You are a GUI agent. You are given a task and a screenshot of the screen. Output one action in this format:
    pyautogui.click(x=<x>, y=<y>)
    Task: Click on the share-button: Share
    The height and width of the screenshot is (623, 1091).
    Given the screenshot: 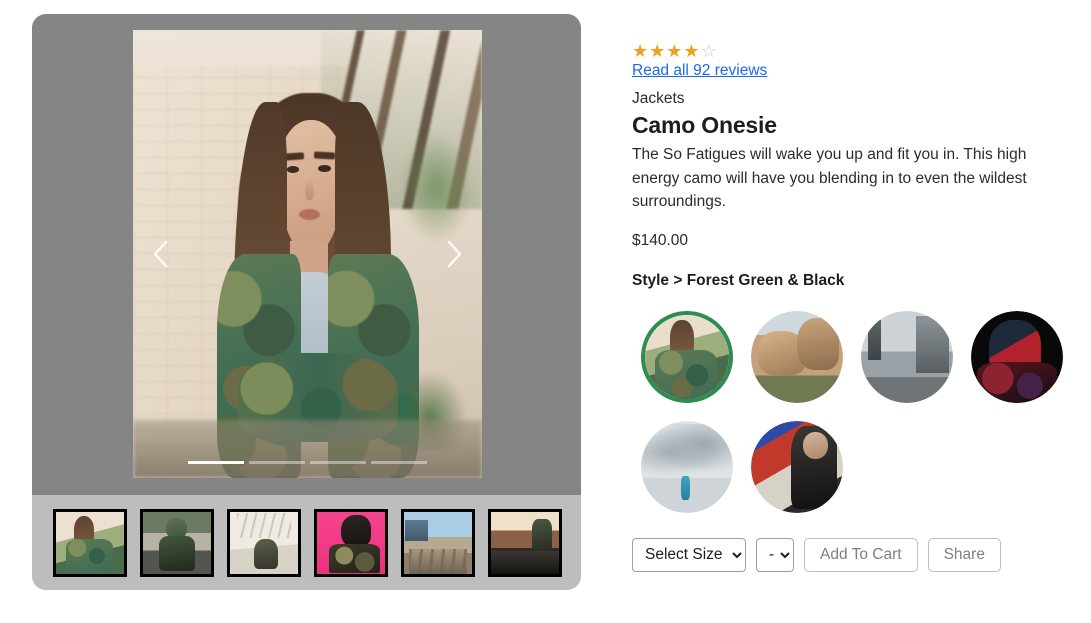 What is the action you would take?
    pyautogui.click(x=964, y=554)
    